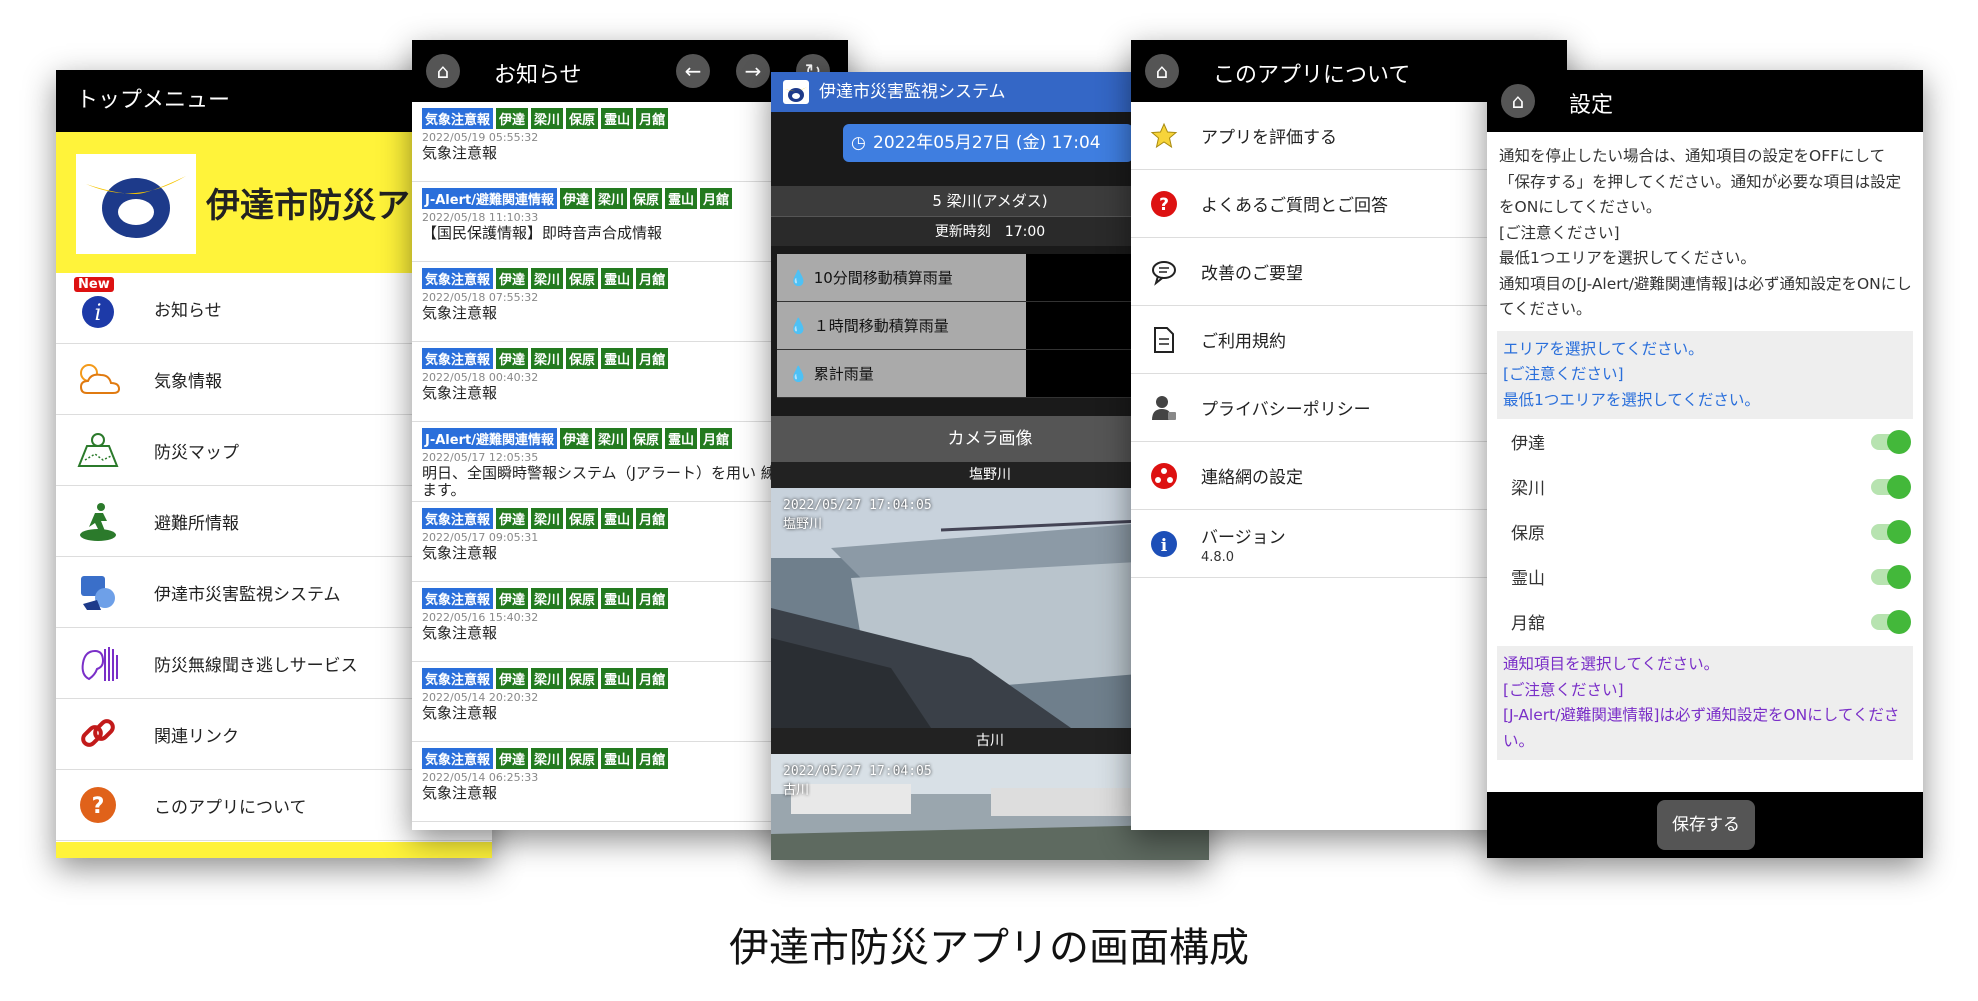 This screenshot has height=1001, width=1978. I want to click on chat-icon, so click(1164, 272).